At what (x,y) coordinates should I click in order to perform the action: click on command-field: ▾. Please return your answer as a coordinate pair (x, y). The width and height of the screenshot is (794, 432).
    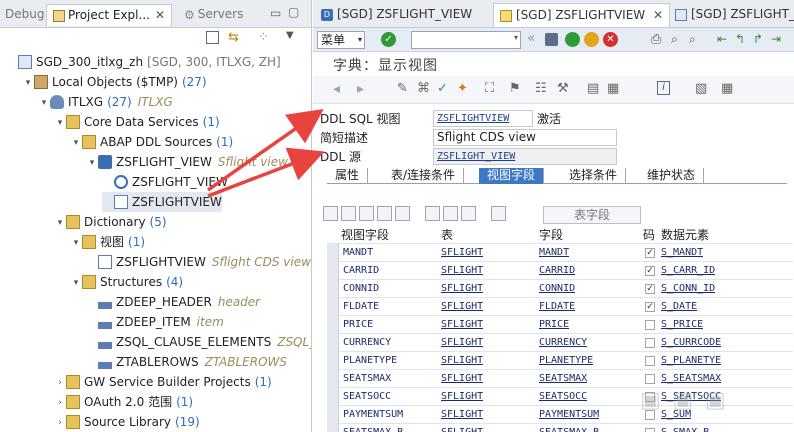
    Looking at the image, I should click on (466, 40).